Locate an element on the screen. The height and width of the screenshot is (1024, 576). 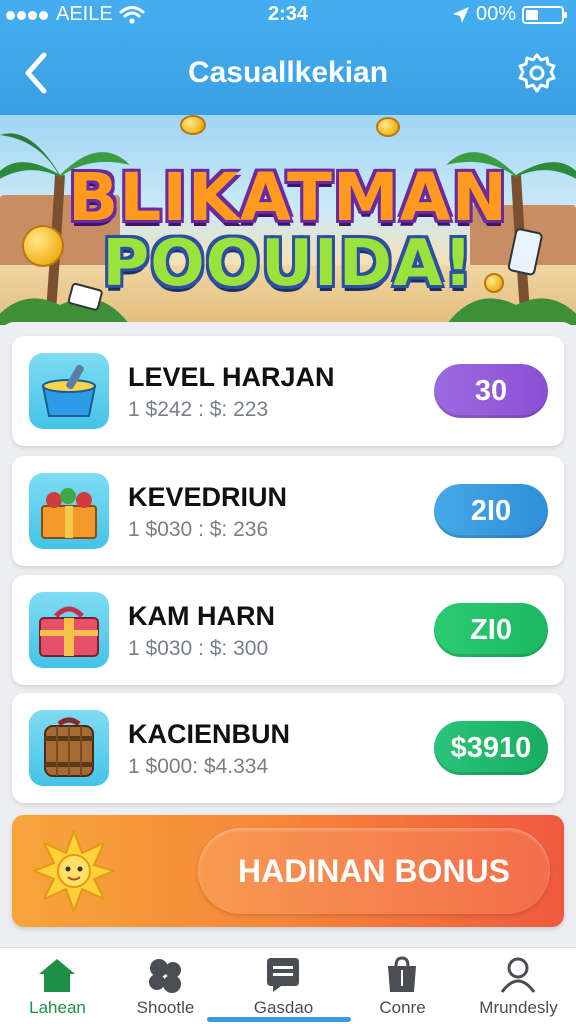
bag-icon is located at coordinates (402, 974).